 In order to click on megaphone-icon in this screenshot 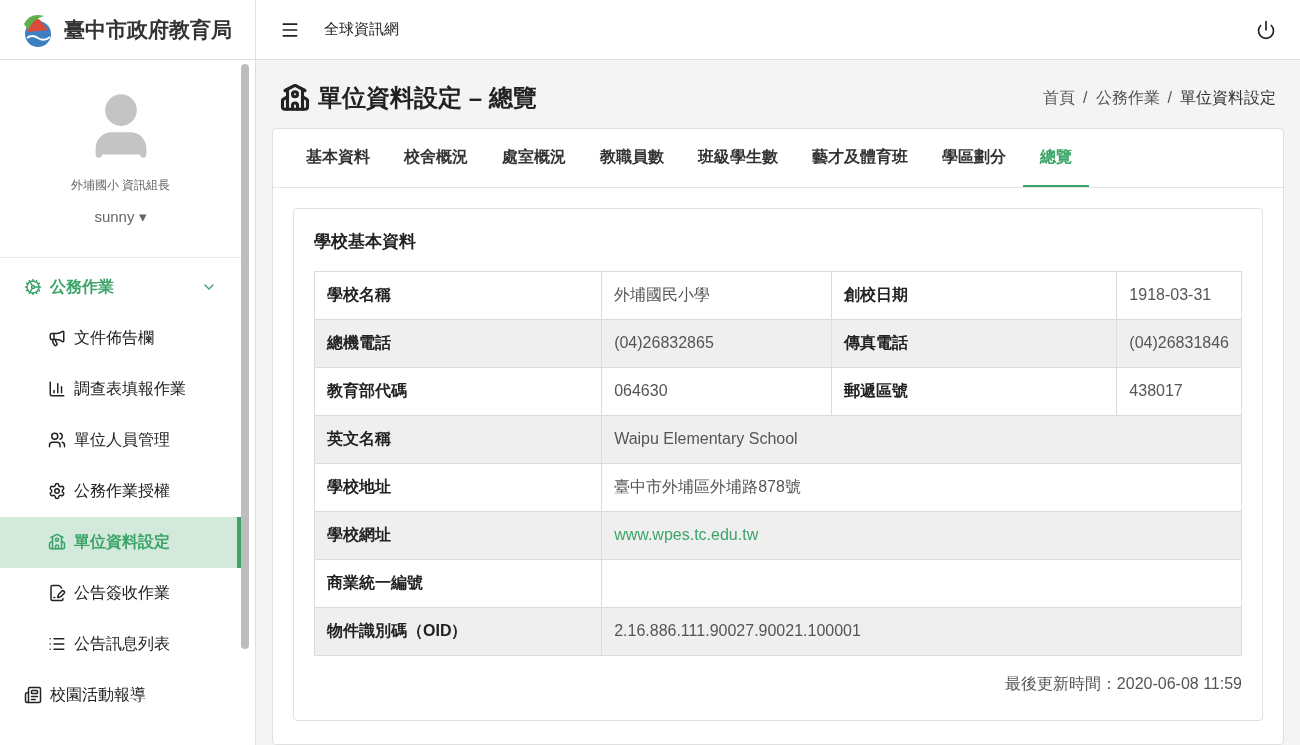, I will do `click(57, 338)`.